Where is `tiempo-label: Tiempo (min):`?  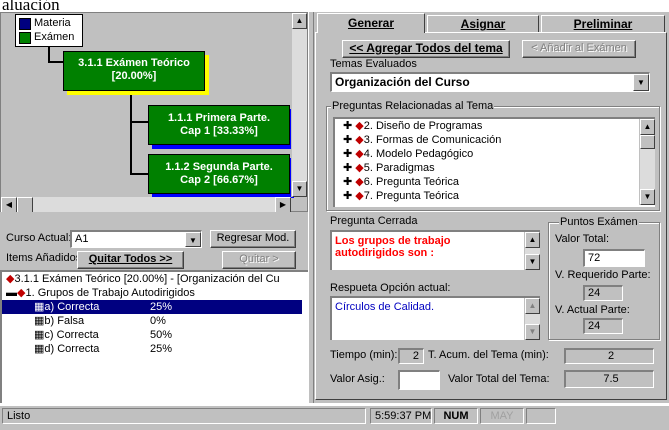
tiempo-label: Tiempo (min): is located at coordinates (364, 355).